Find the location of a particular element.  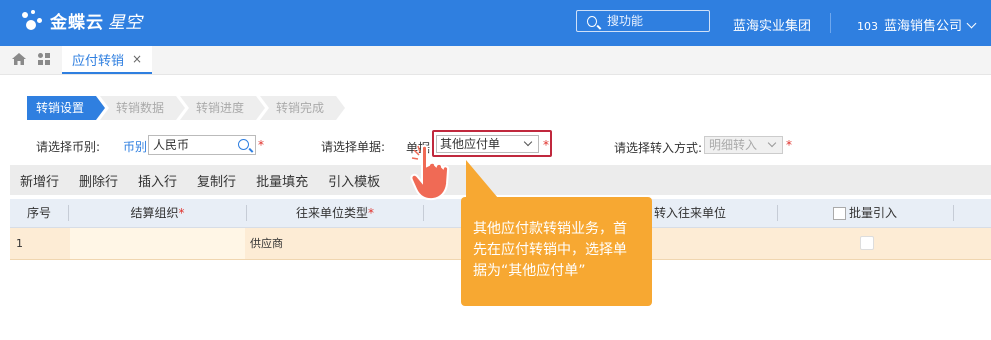

currency-value: 人民币 is located at coordinates (171, 145).